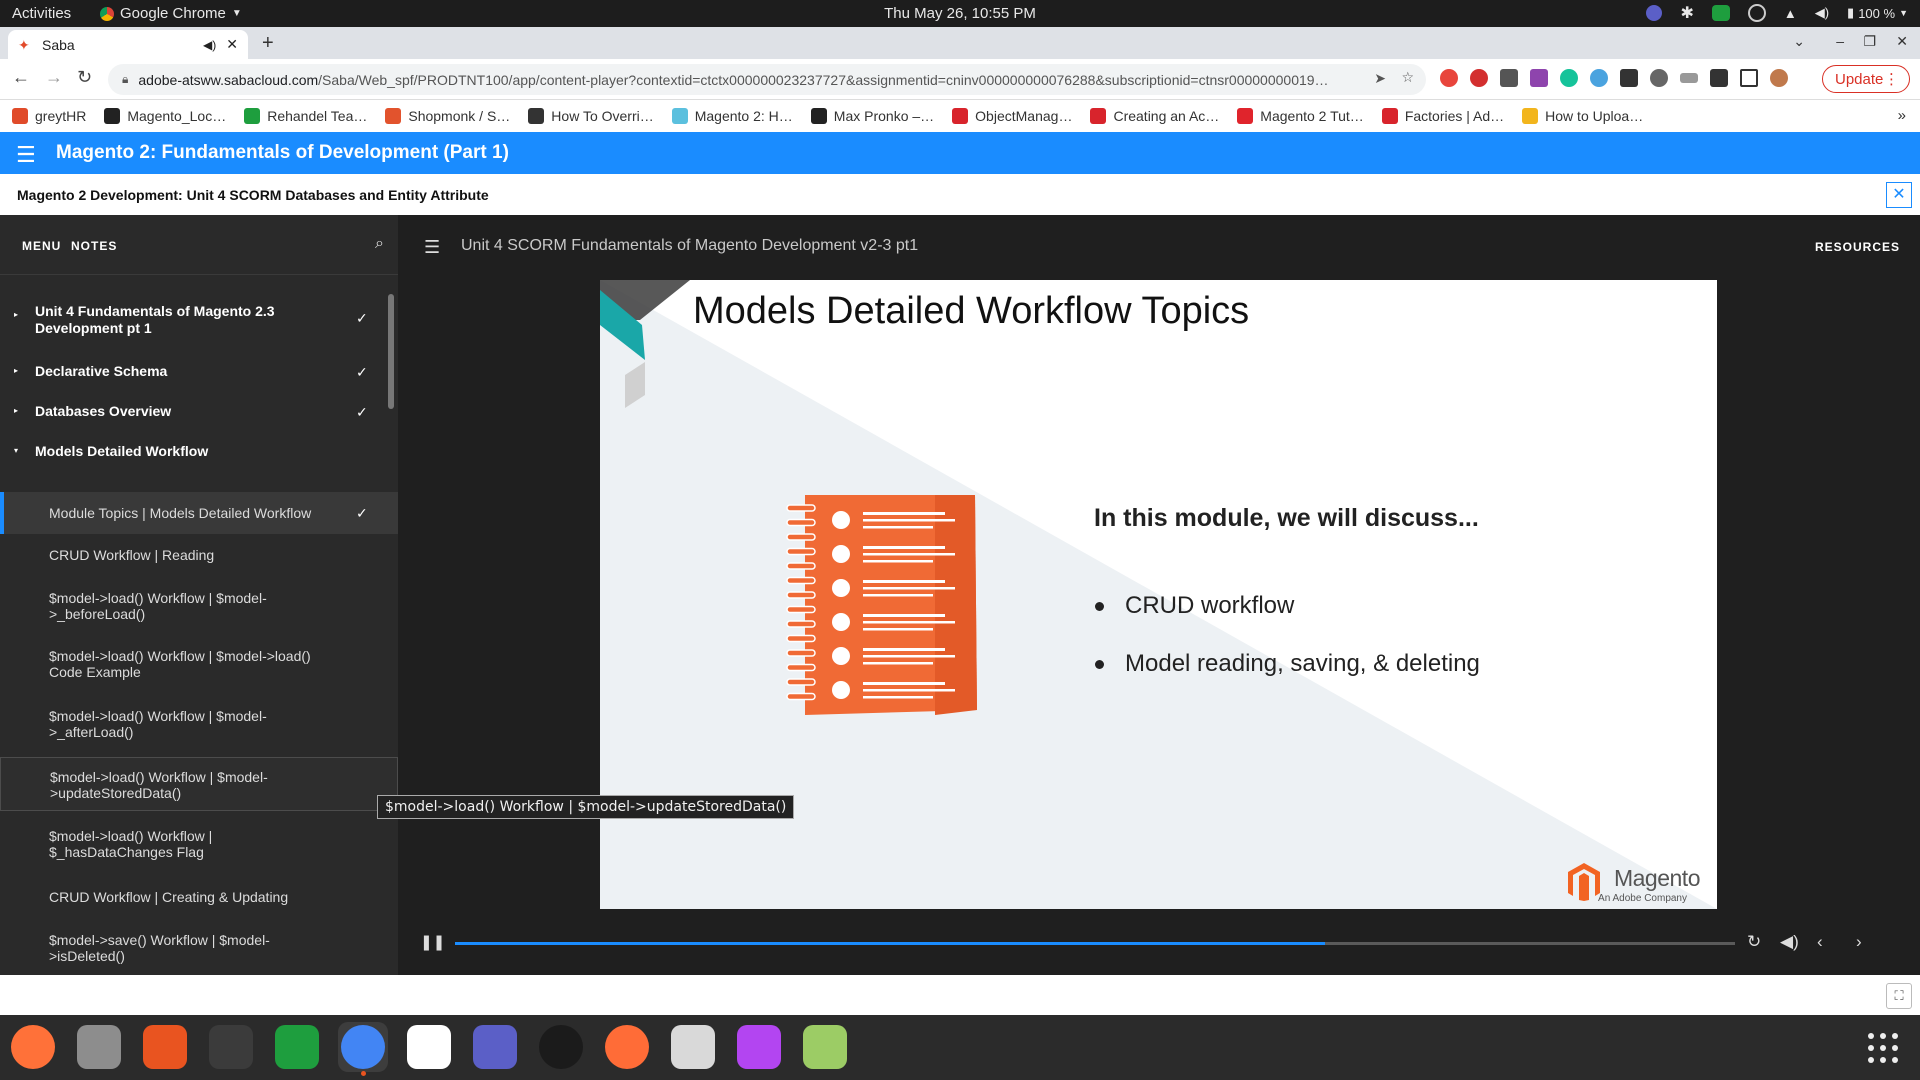 The height and width of the screenshot is (1080, 1920). I want to click on bookmark-star-icon: ☆, so click(1407, 77).